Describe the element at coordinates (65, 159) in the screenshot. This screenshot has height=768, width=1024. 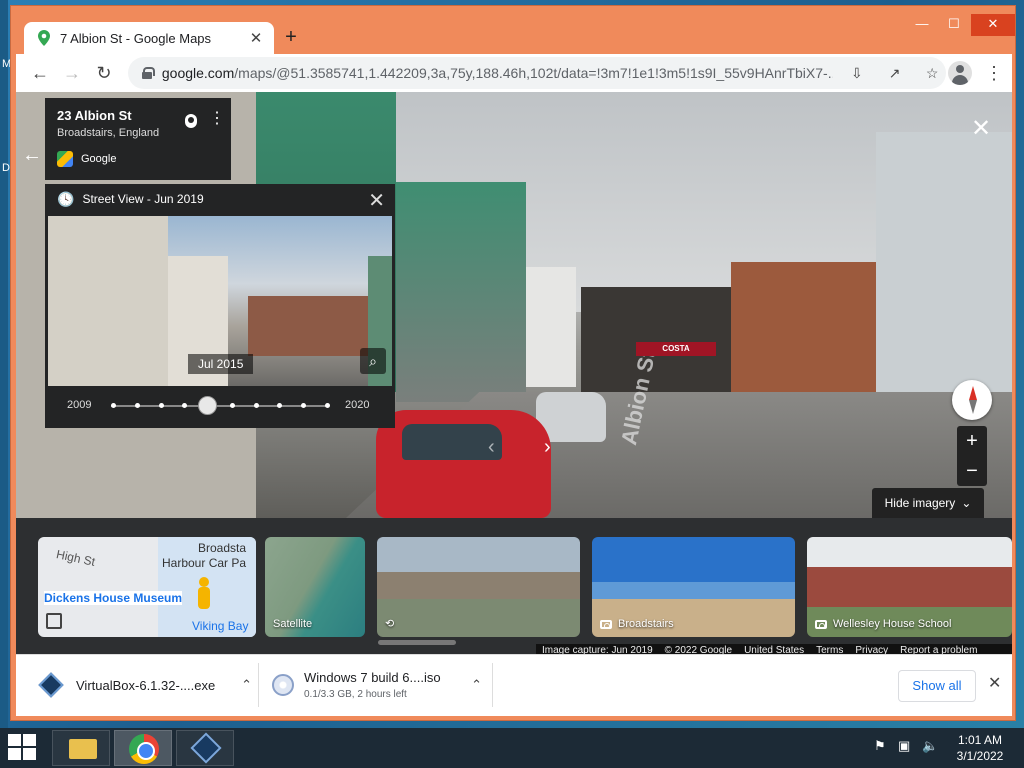
I see `google-maps-icon` at that location.